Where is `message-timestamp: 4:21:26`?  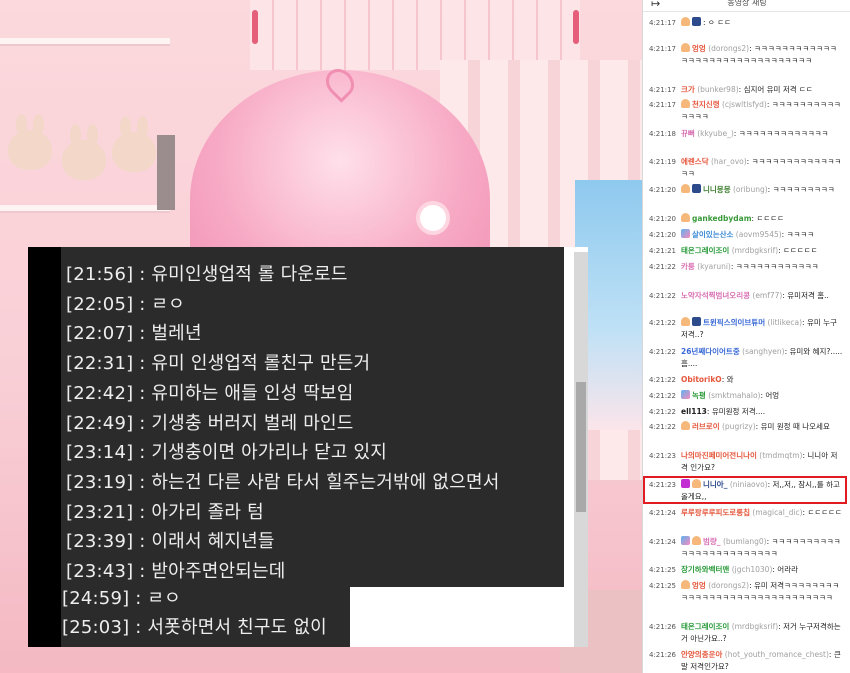
message-timestamp: 4:21:26 is located at coordinates (662, 655).